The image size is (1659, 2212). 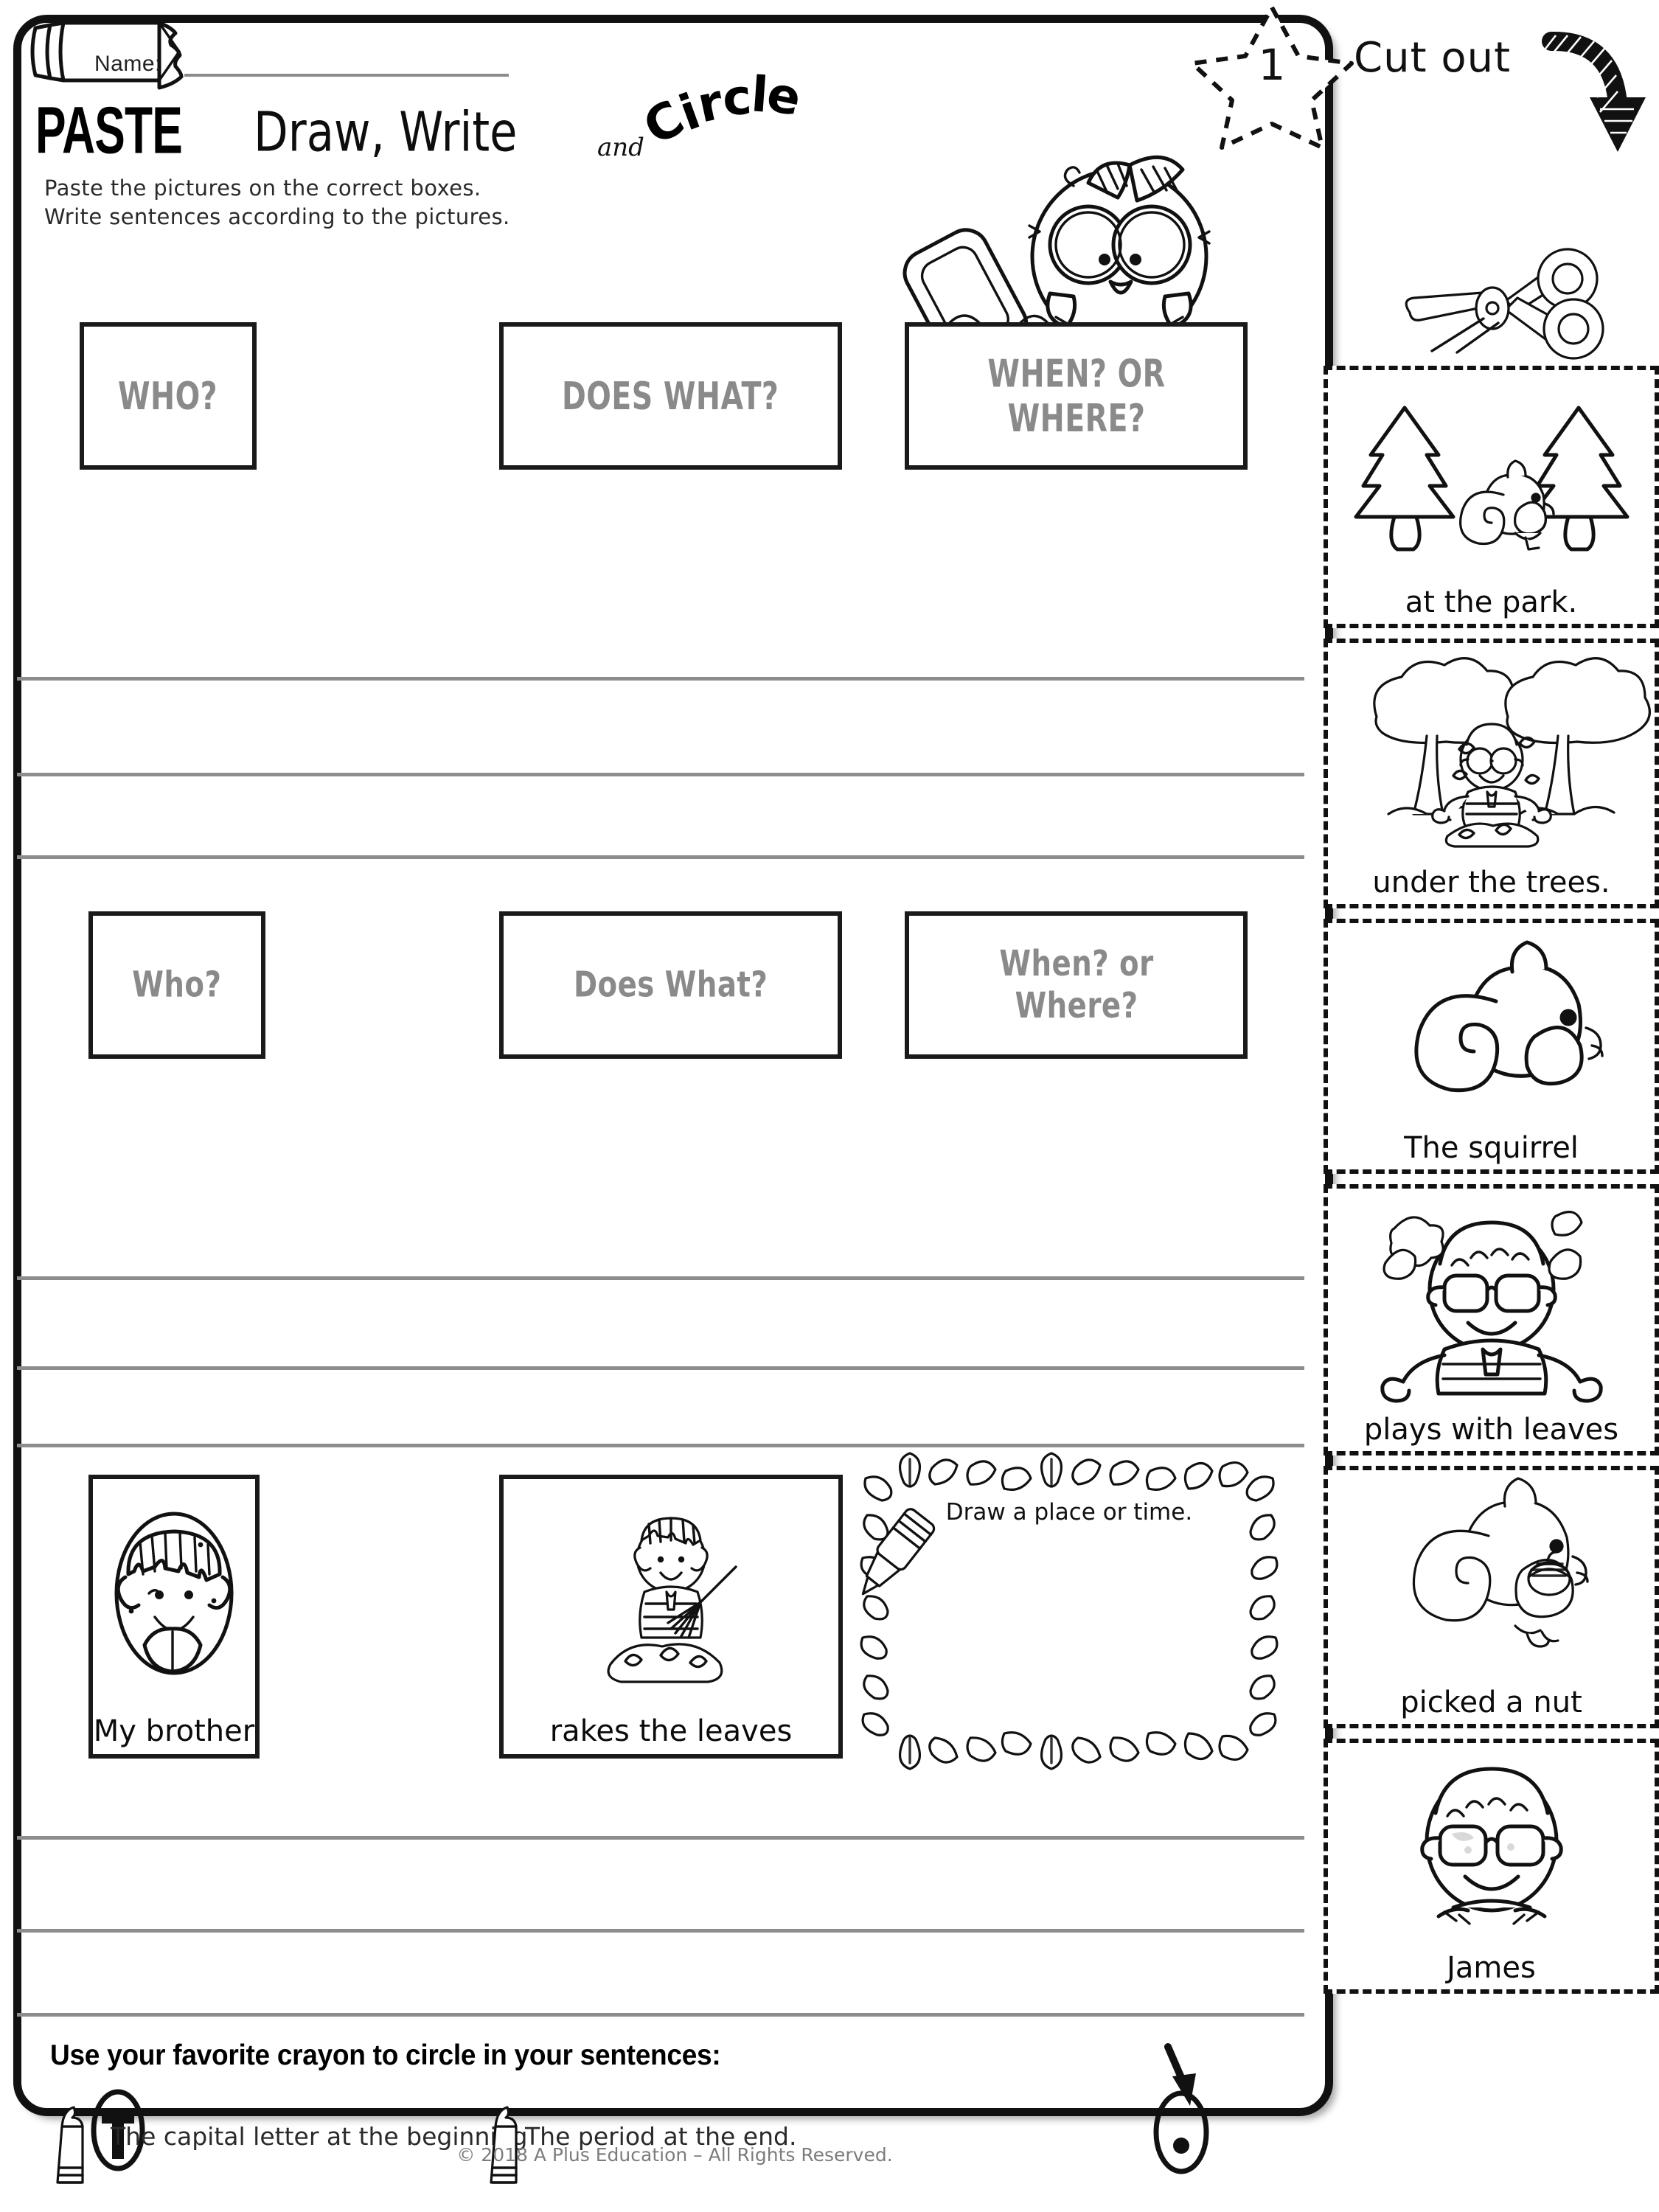 I want to click on cut-card-label: The squirrel, so click(x=1491, y=1148).